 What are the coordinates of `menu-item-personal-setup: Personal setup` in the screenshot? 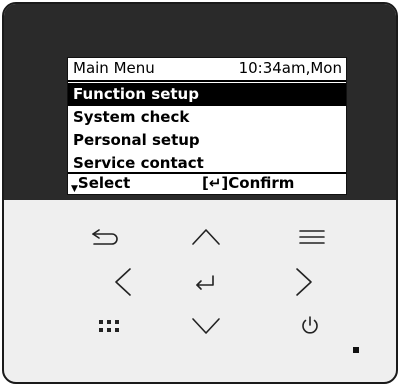 It's located at (207, 140).